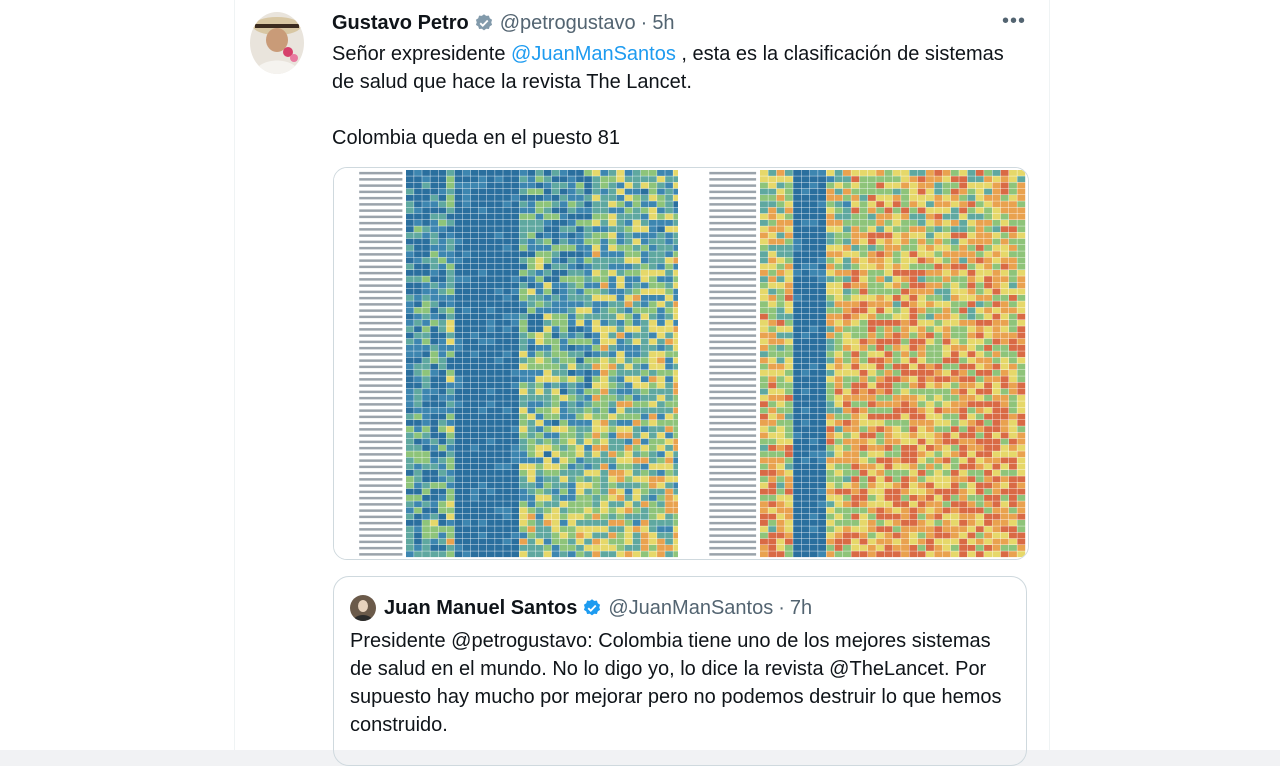 This screenshot has width=1280, height=766. Describe the element at coordinates (593, 54) in the screenshot. I see `mention-link: @JuanManSantos` at that location.